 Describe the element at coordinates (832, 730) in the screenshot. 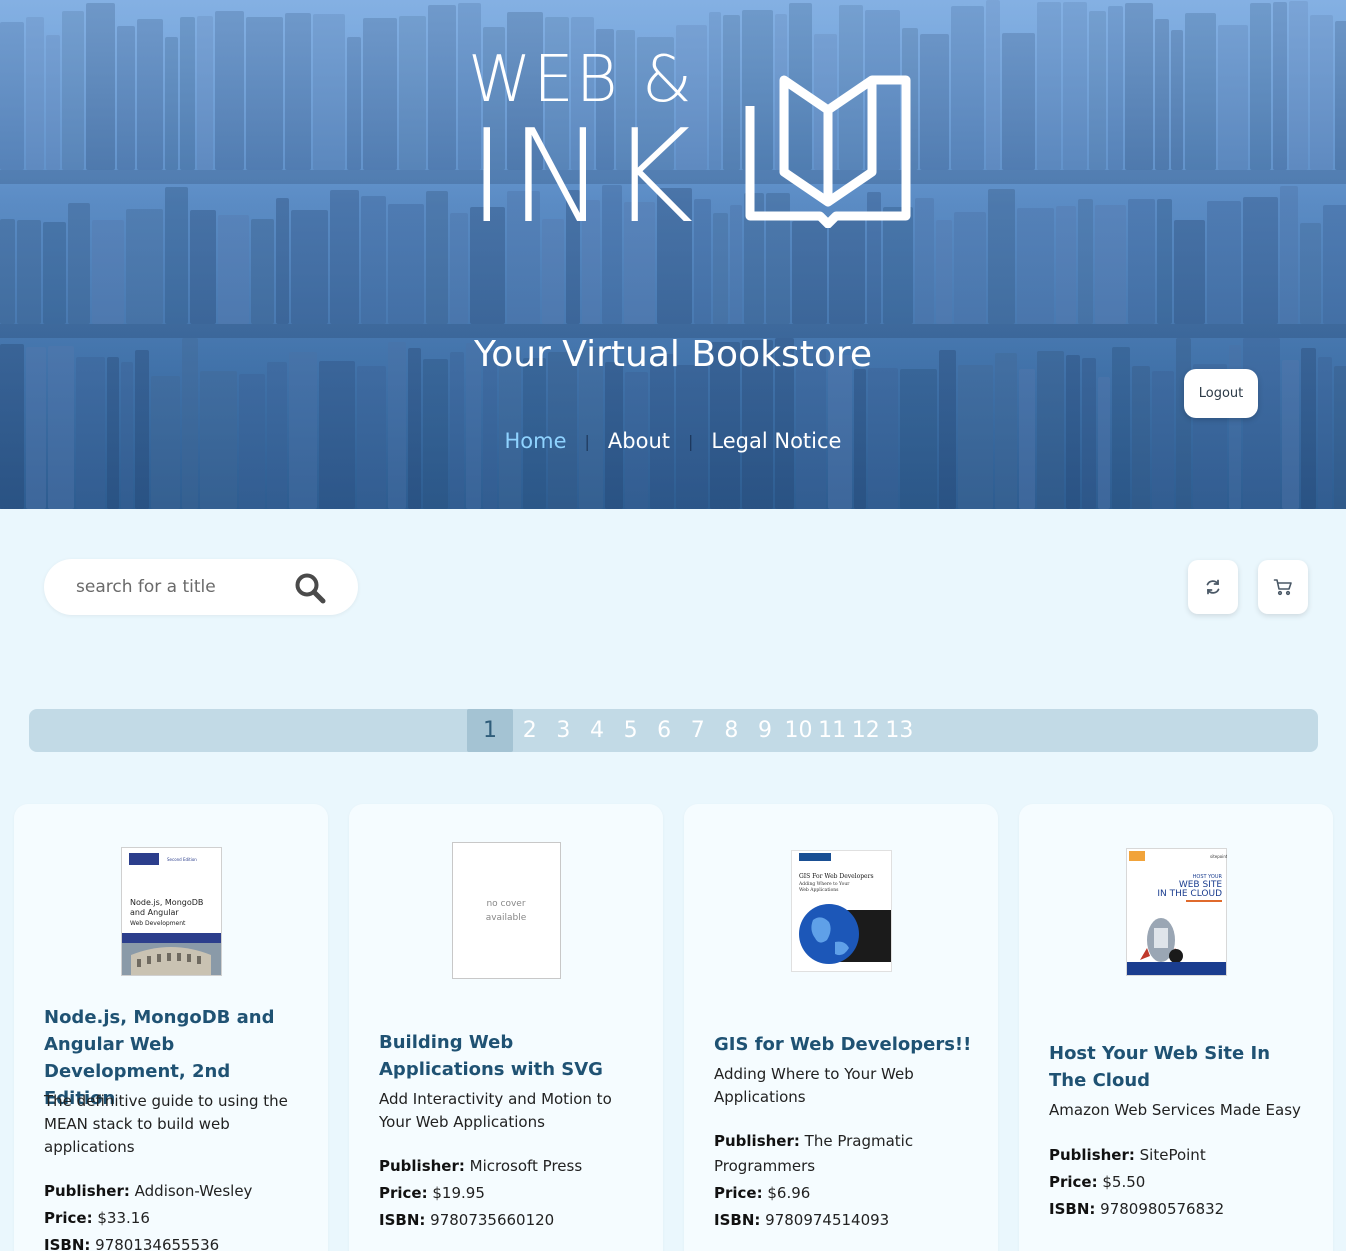

I see `page-link: 11` at that location.